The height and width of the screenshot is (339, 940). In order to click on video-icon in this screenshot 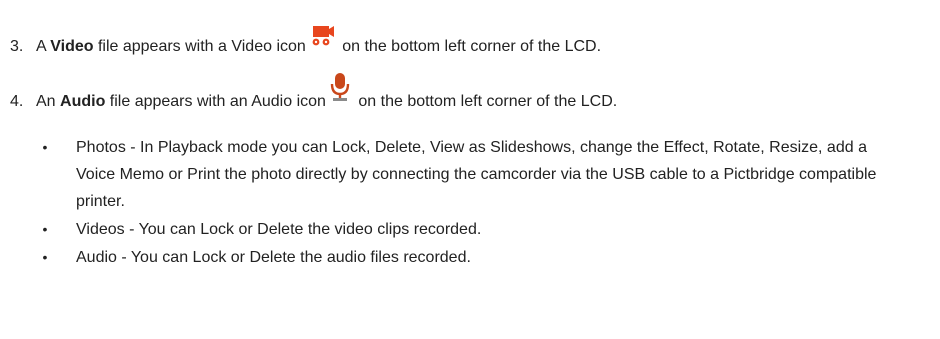, I will do `click(322, 39)`.